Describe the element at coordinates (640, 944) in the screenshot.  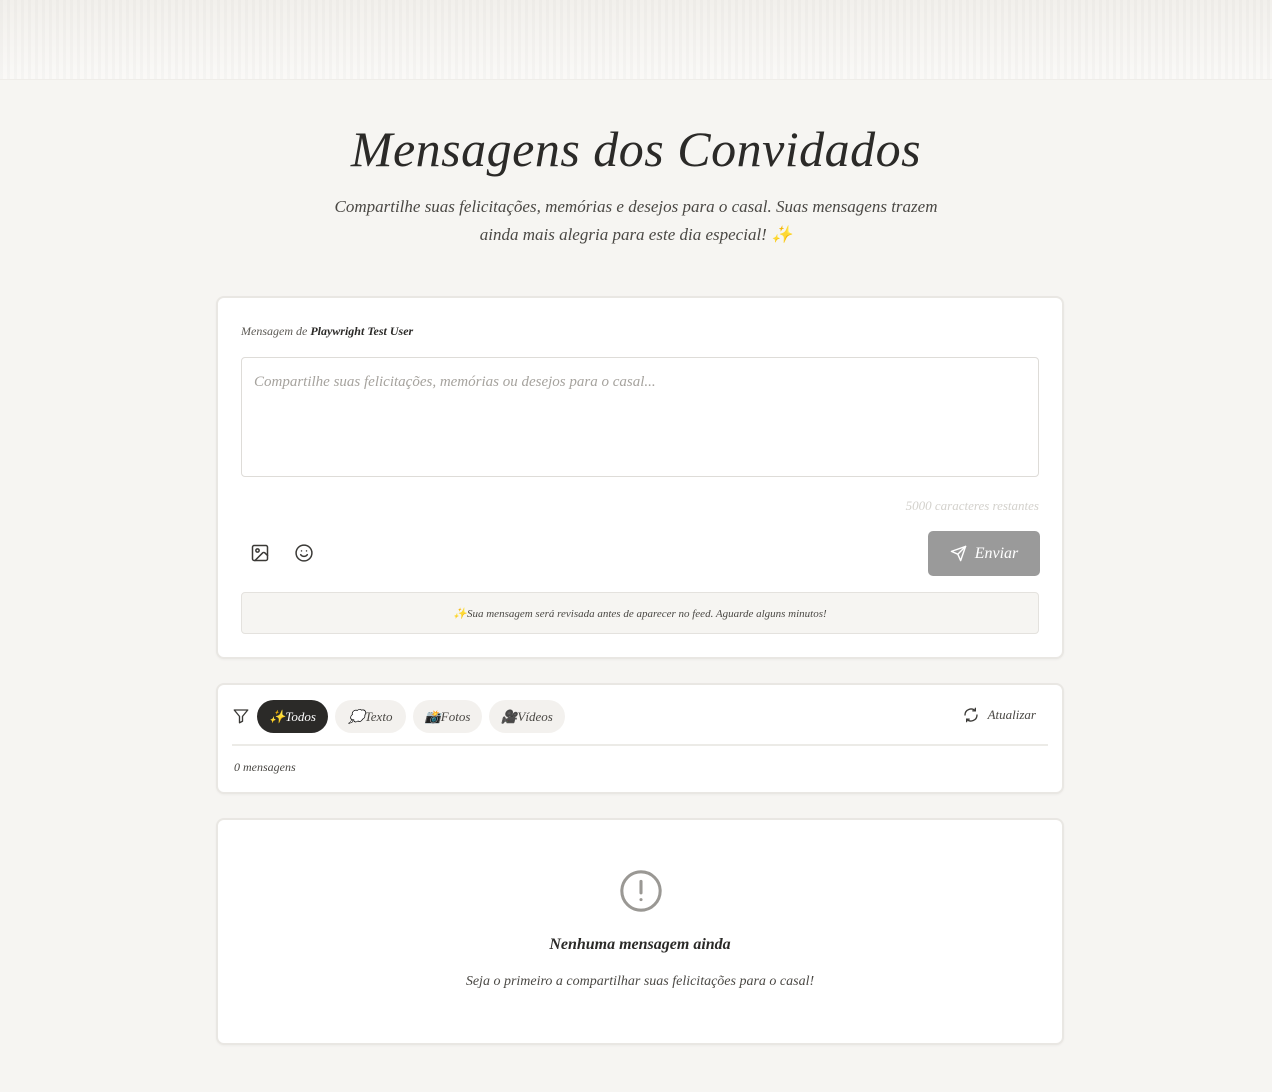
I see `empty-state-title: Nenhuma mensagem ainda` at that location.